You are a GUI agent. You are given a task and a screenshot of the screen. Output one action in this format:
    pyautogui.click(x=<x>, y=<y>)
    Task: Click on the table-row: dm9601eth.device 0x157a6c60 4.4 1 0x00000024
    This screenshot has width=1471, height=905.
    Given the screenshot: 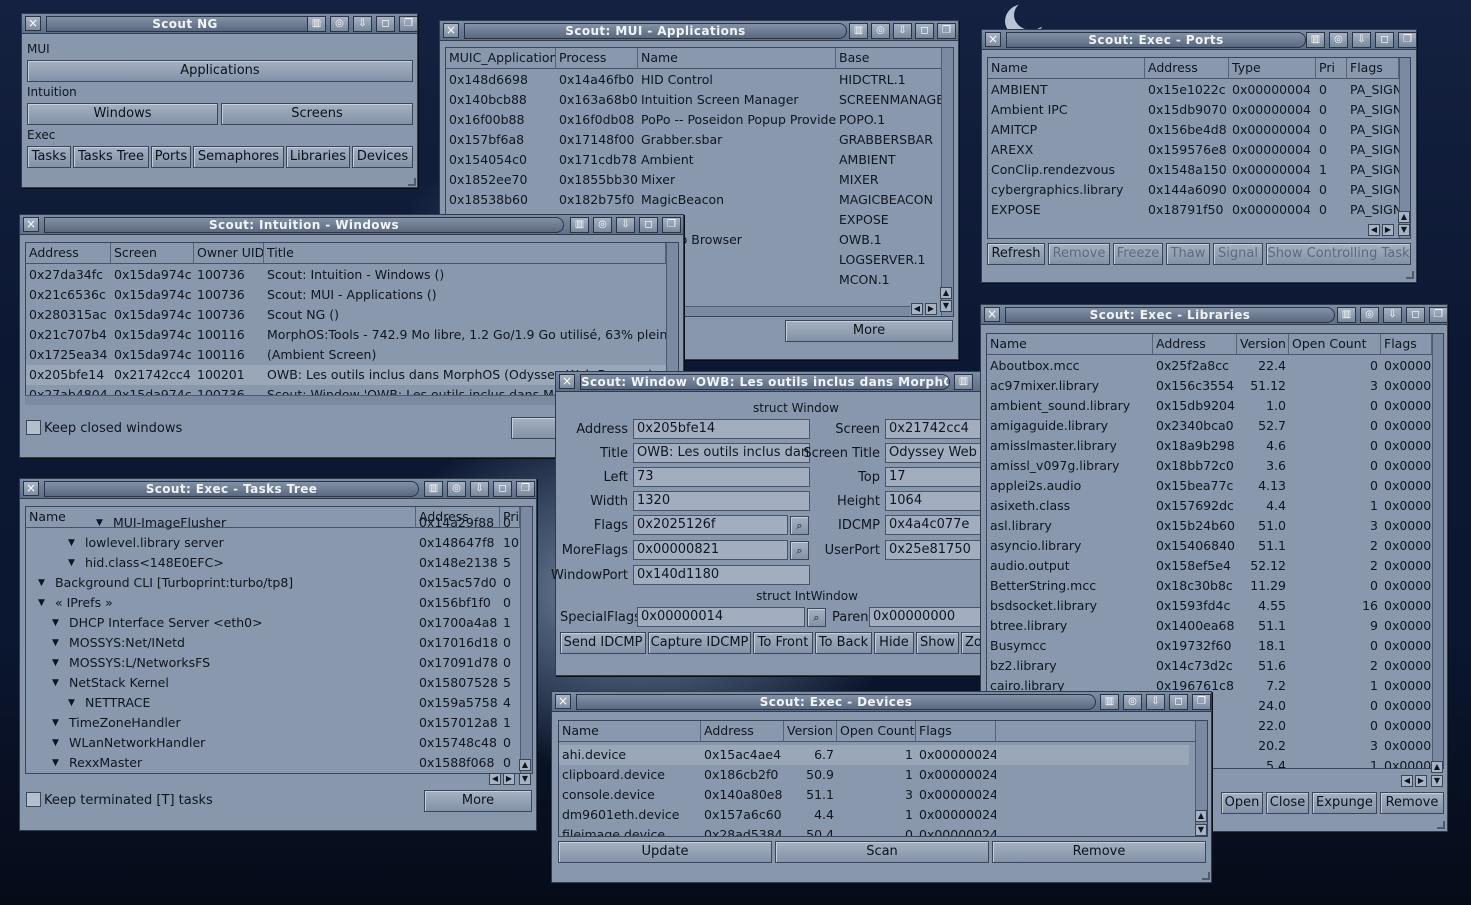 What is the action you would take?
    pyautogui.click(x=874, y=815)
    